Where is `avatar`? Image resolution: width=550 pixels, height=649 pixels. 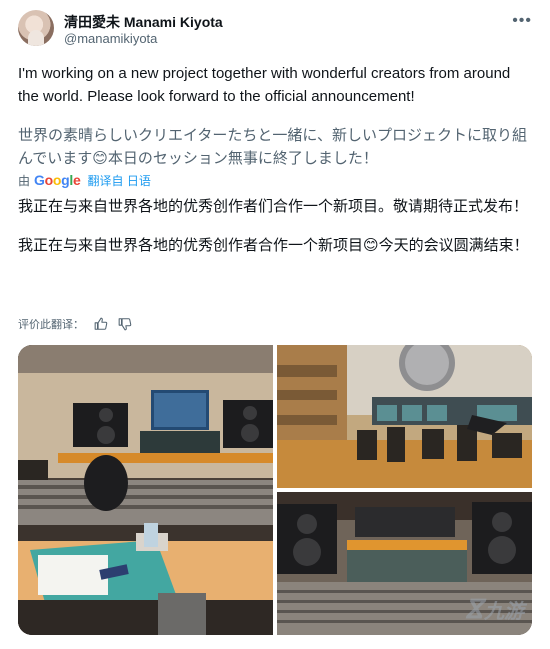 avatar is located at coordinates (36, 28).